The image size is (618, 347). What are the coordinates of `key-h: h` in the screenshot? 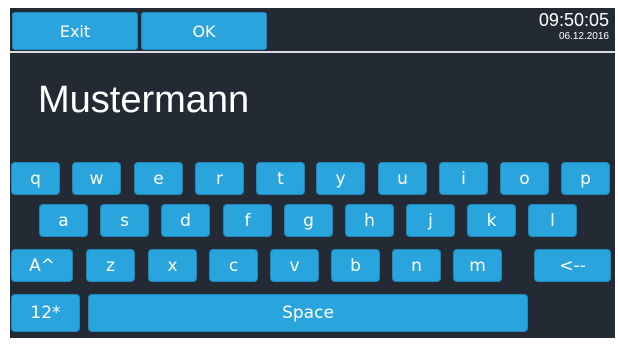 It's located at (369, 220).